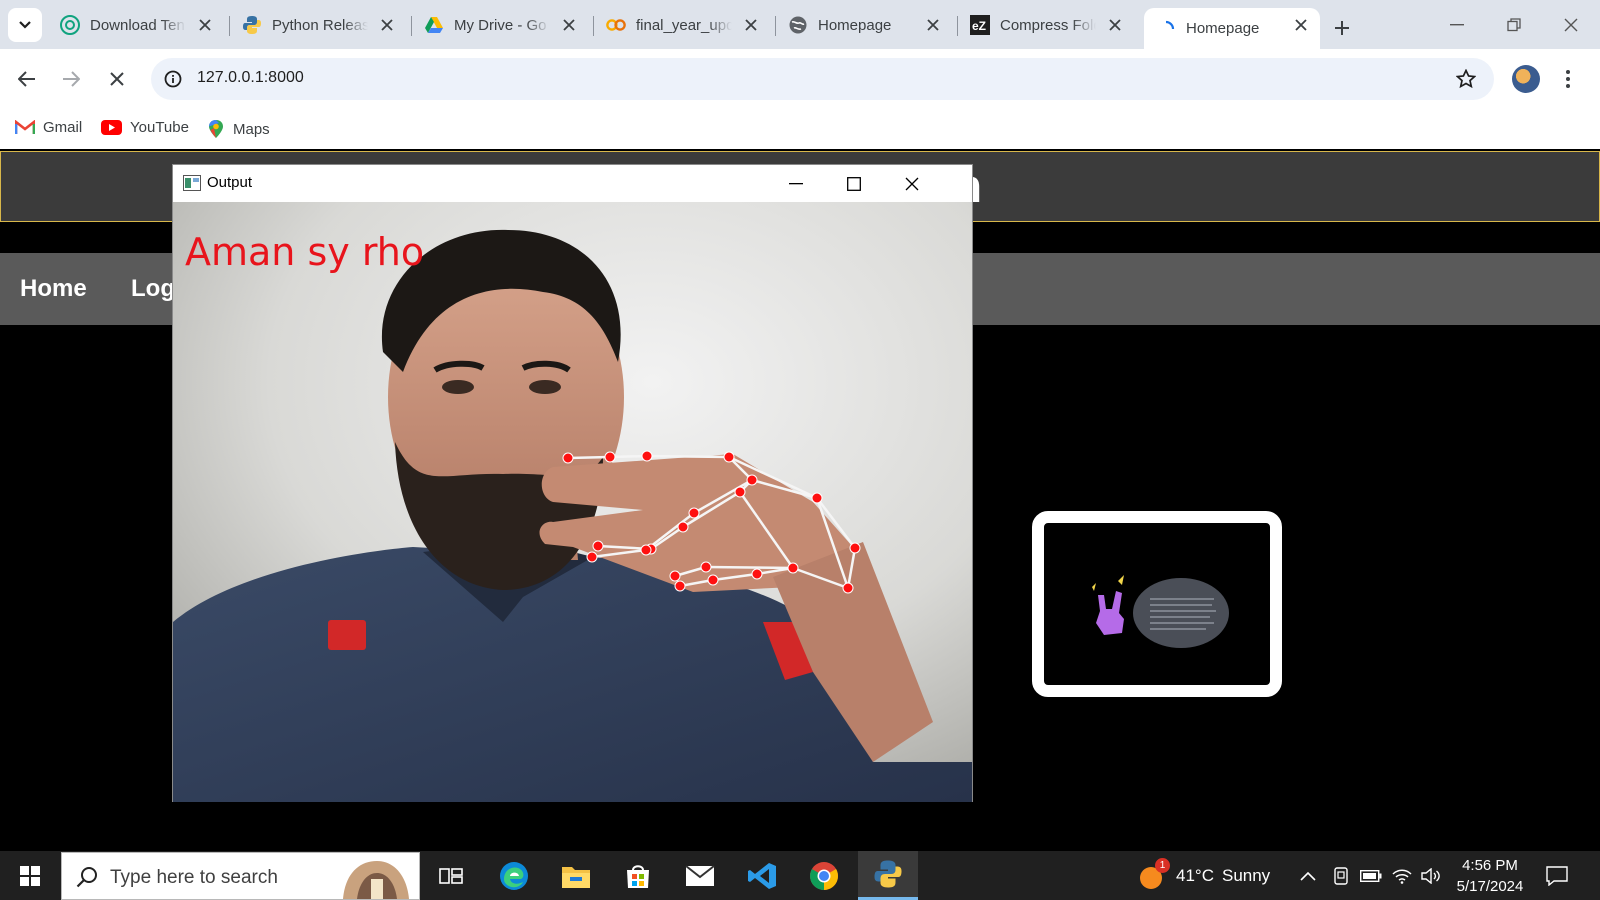 The width and height of the screenshot is (1600, 900). Describe the element at coordinates (912, 184) in the screenshot. I see `output-close-button` at that location.